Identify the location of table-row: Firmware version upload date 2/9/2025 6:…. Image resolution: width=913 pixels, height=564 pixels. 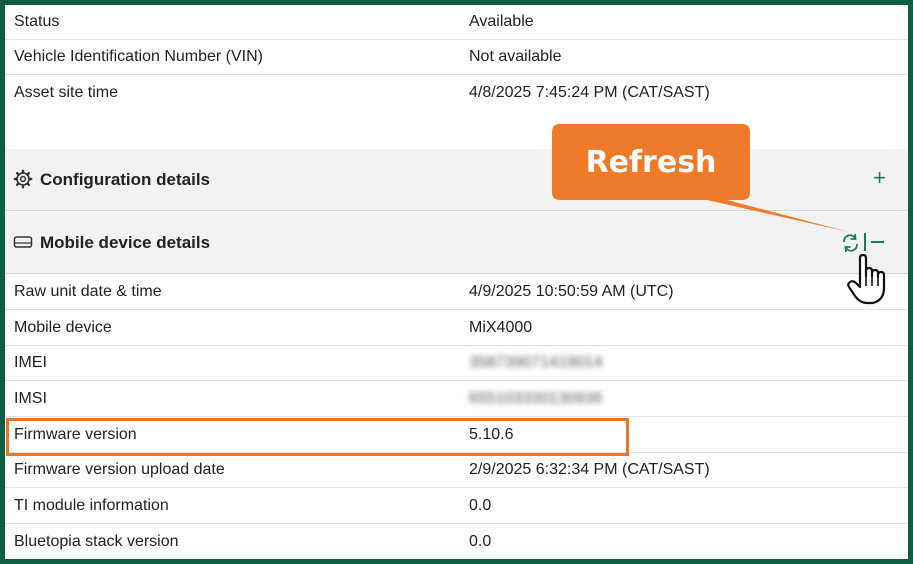
(456, 470).